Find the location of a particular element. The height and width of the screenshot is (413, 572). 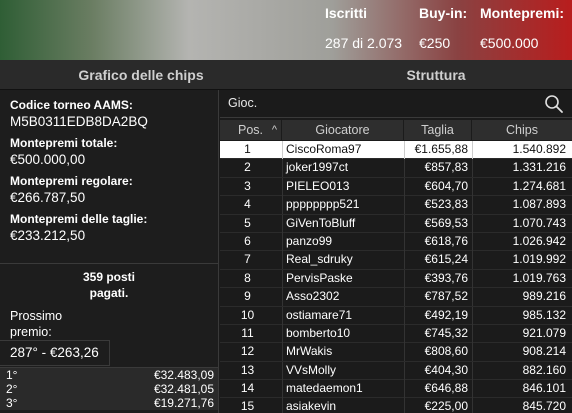

regular-prize-value: €266.787,50 is located at coordinates (48, 197).